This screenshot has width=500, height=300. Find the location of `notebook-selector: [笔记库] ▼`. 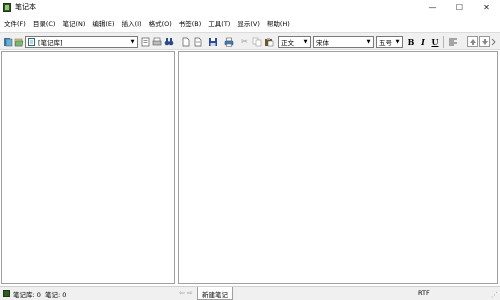

notebook-selector: [笔记库] ▼ is located at coordinates (81, 42).